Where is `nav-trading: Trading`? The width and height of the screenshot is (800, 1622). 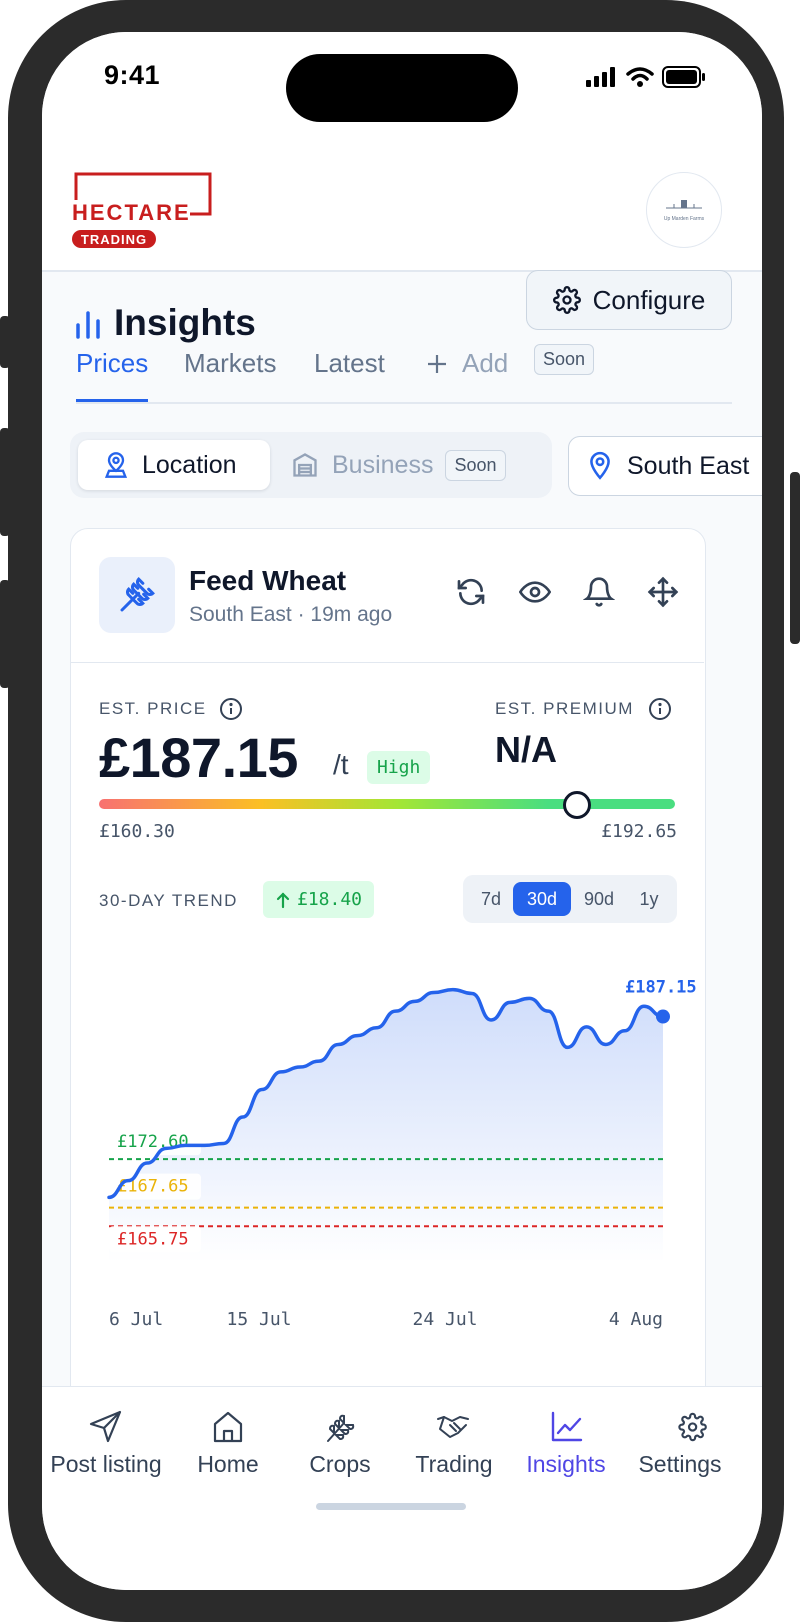
nav-trading: Trading is located at coordinates (454, 1443).